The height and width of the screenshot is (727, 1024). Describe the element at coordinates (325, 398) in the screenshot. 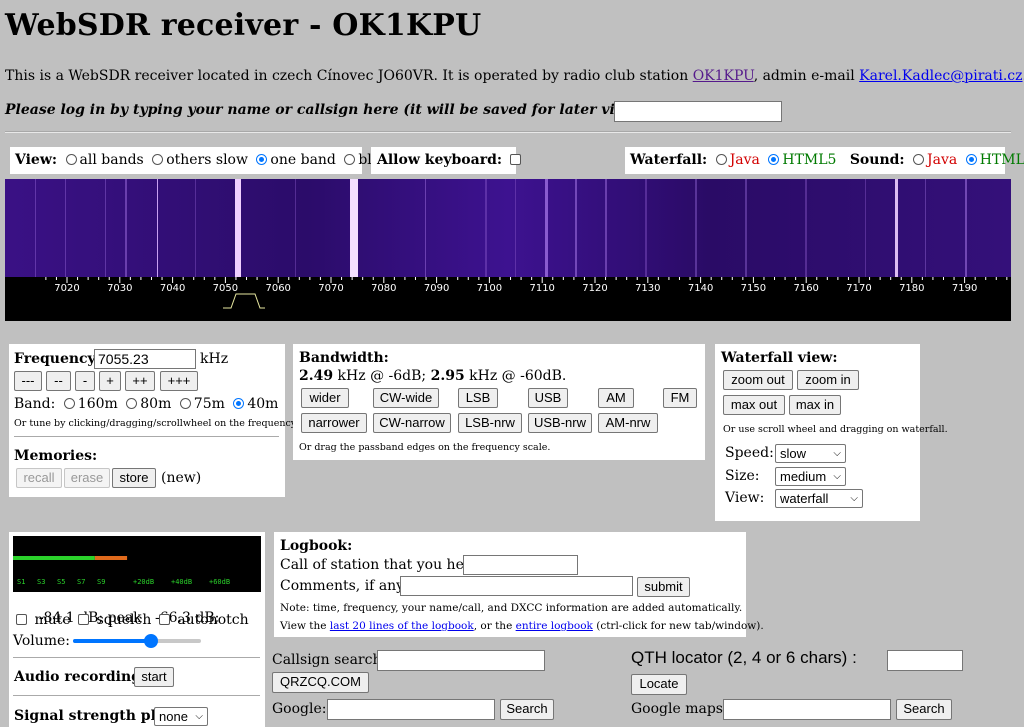

I see `bw-wider-button: wider` at that location.